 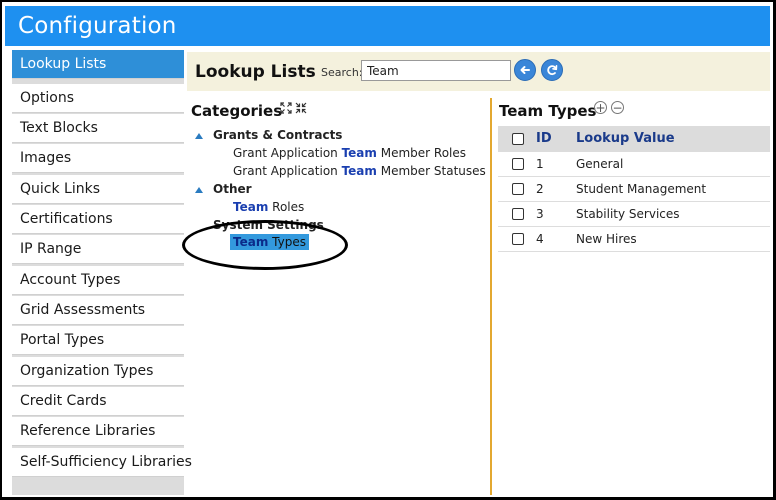 What do you see at coordinates (287, 242) in the screenshot?
I see `leaf-text: Types` at bounding box center [287, 242].